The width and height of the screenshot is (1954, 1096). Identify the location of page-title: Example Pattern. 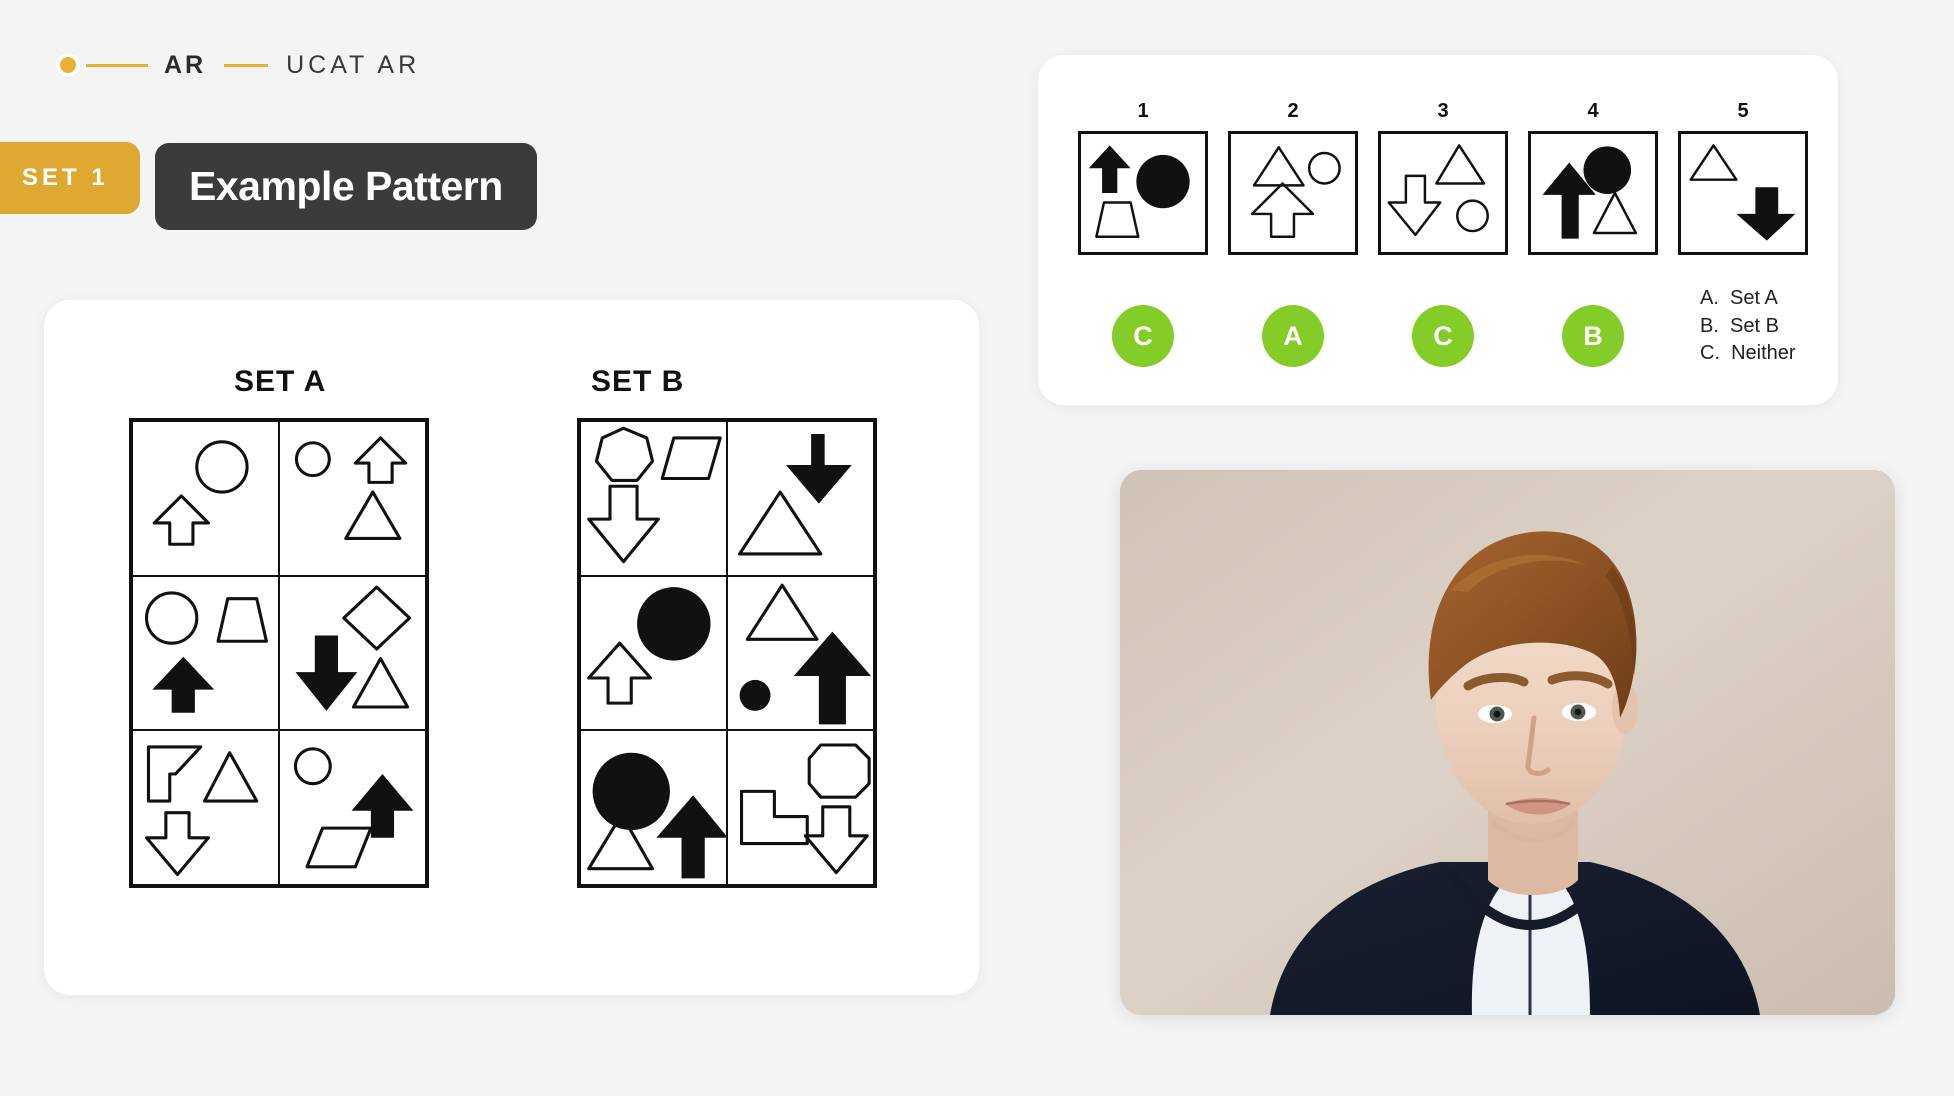
(346, 186).